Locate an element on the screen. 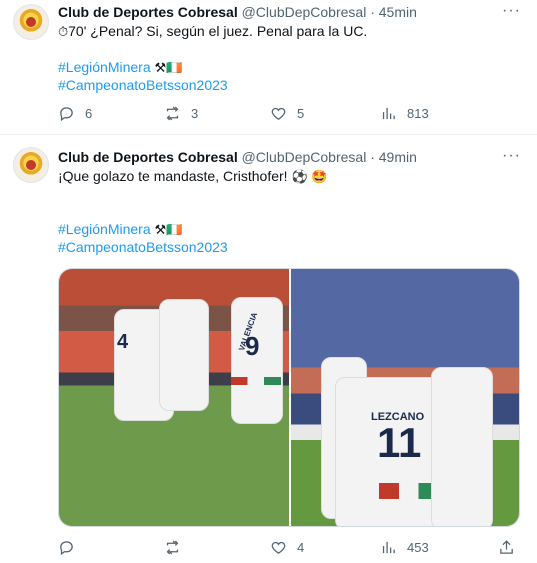 This screenshot has height=563, width=537. jersey-number: 9 is located at coordinates (252, 346).